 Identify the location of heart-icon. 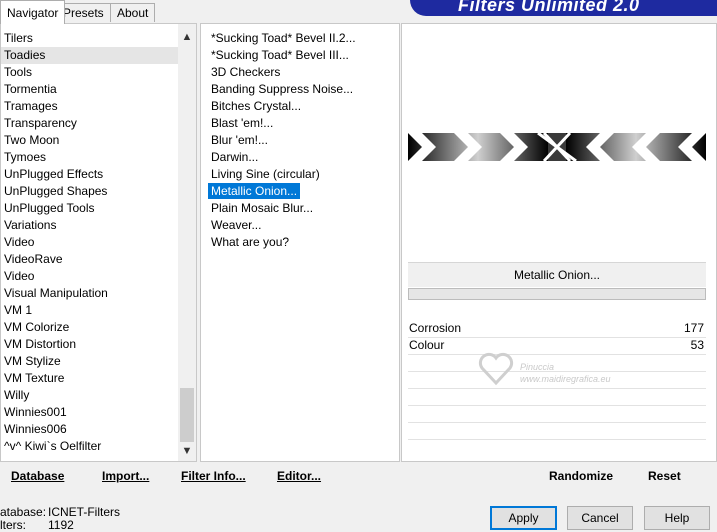
(496, 369).